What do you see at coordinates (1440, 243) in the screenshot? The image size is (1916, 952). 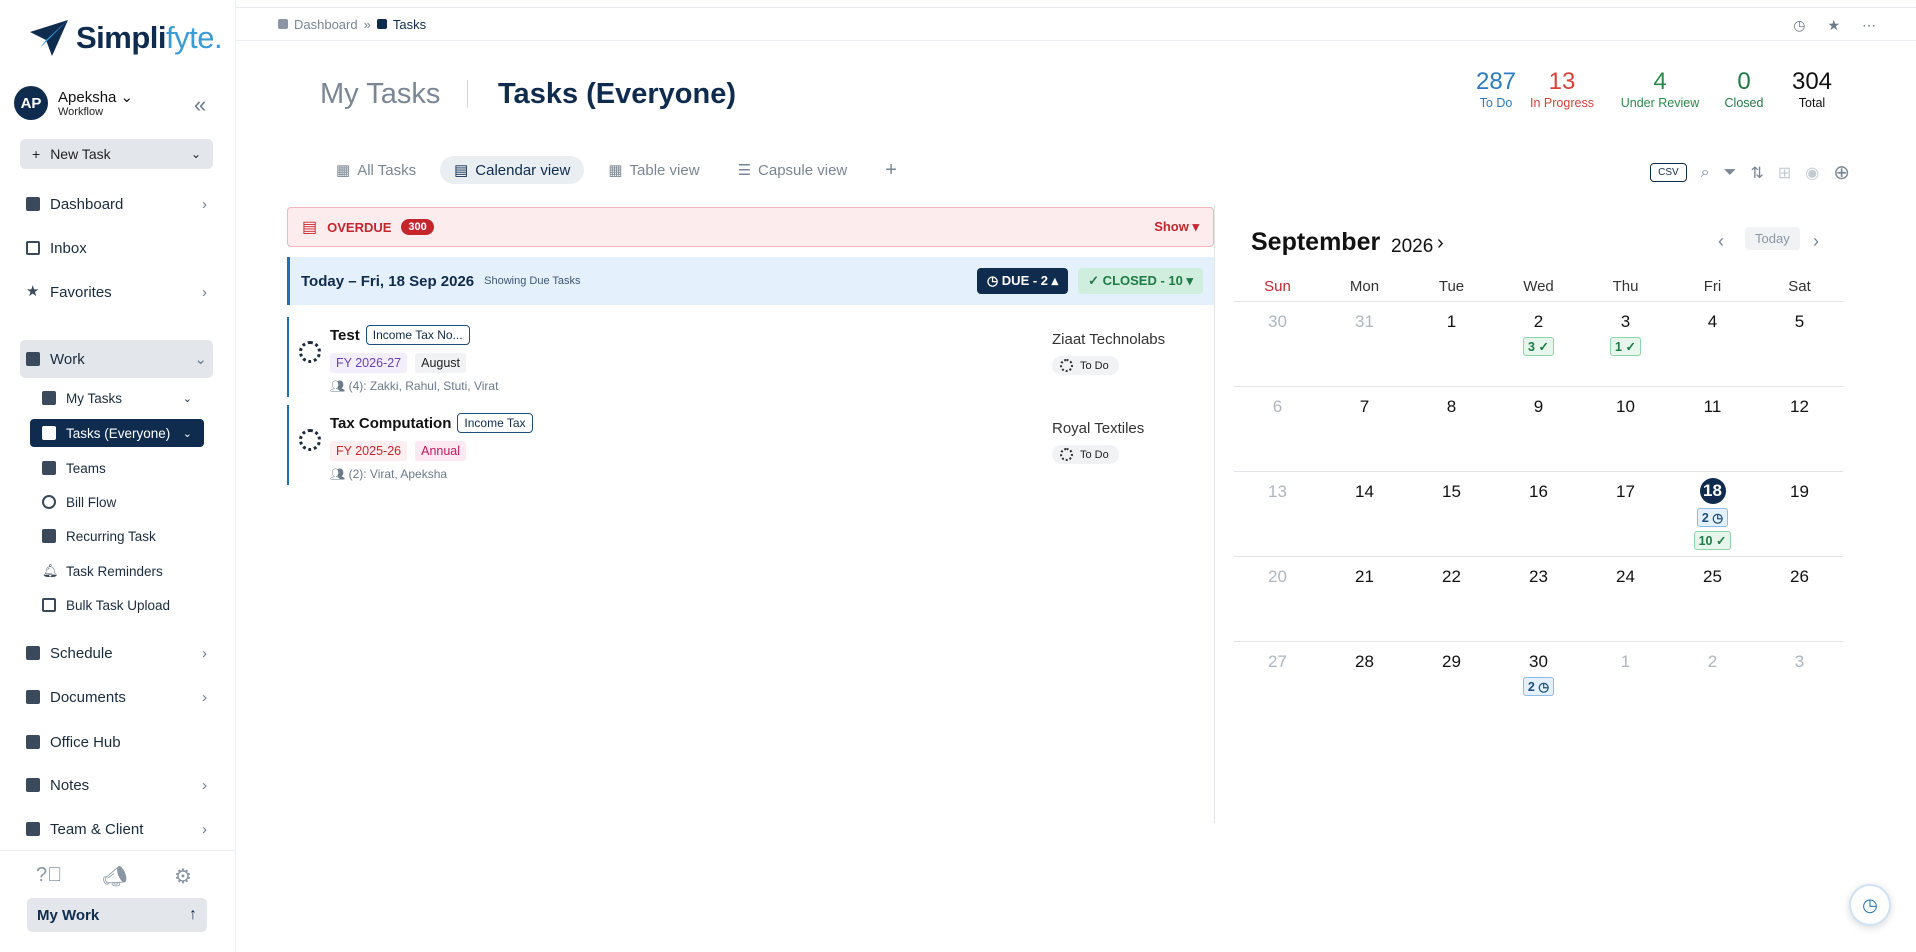 I see `chevron-right-icon: ›` at bounding box center [1440, 243].